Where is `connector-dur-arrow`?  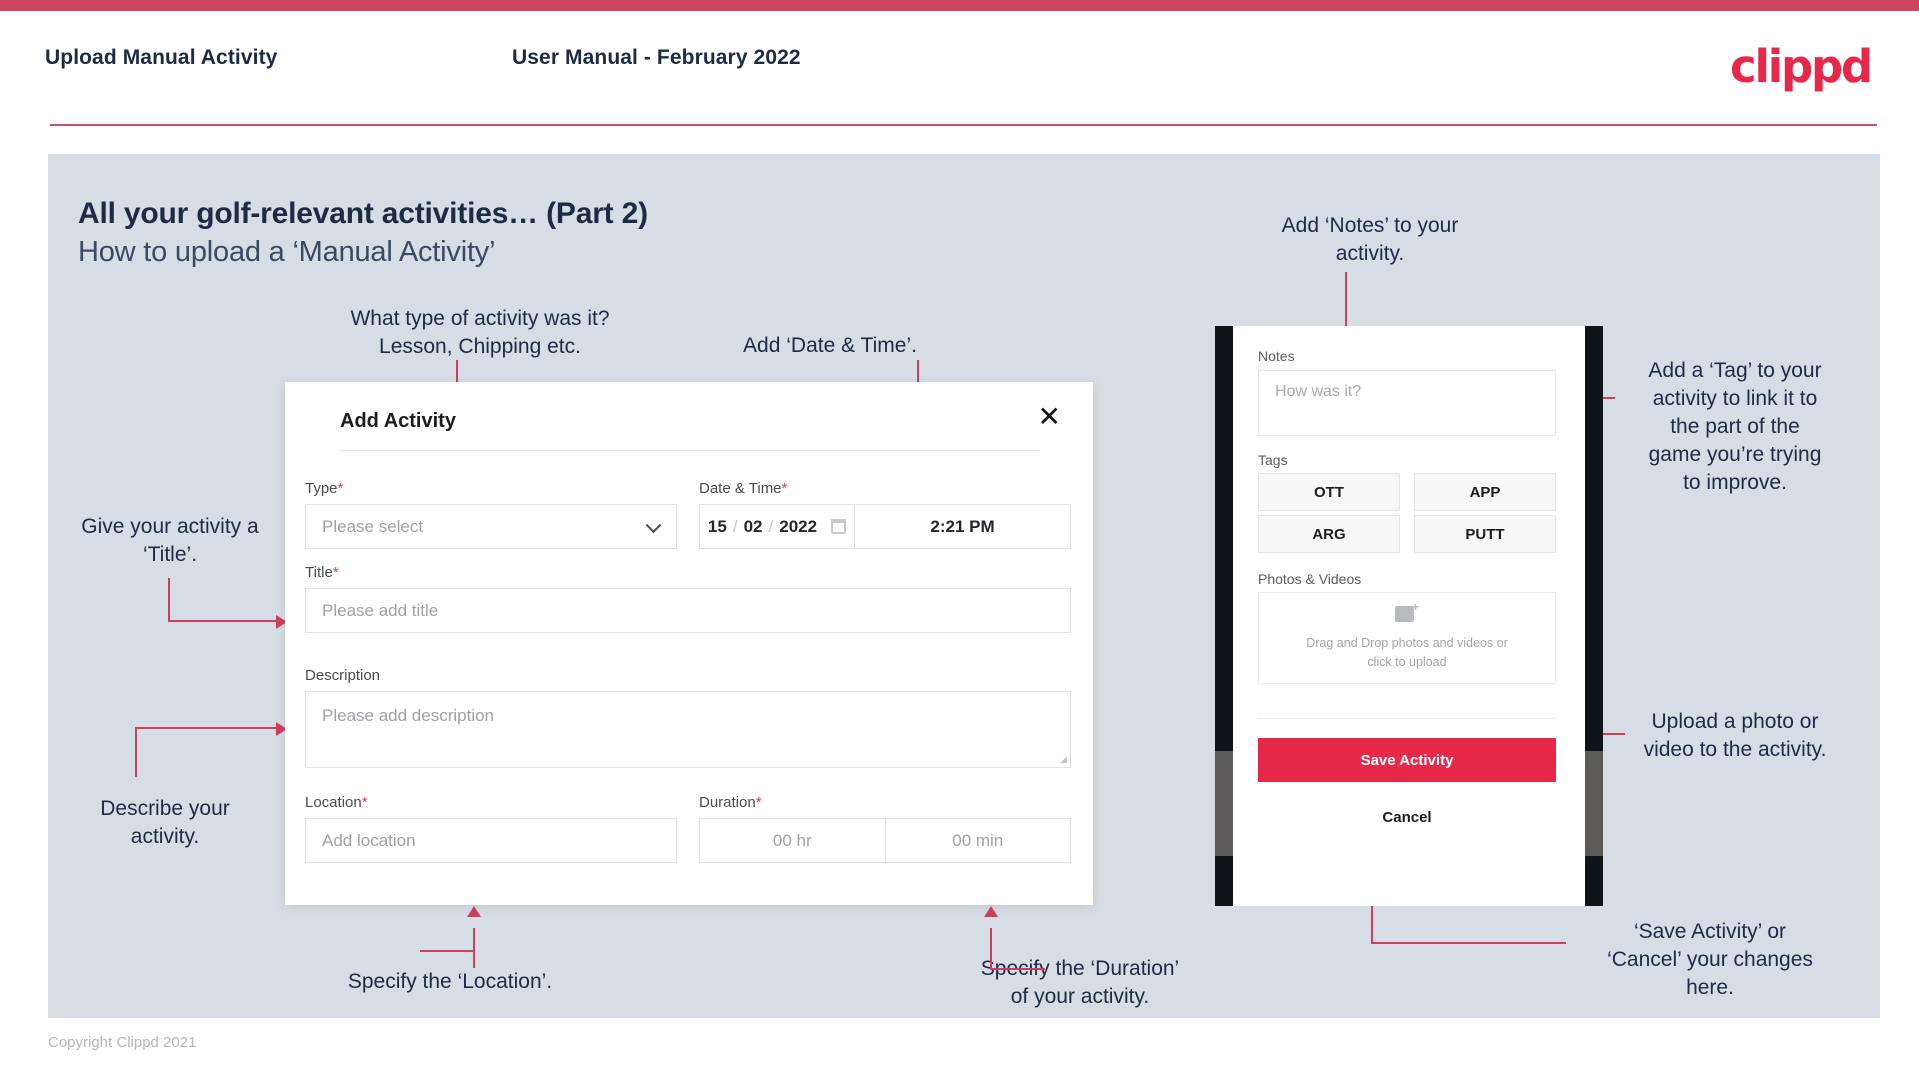 connector-dur-arrow is located at coordinates (991, 911).